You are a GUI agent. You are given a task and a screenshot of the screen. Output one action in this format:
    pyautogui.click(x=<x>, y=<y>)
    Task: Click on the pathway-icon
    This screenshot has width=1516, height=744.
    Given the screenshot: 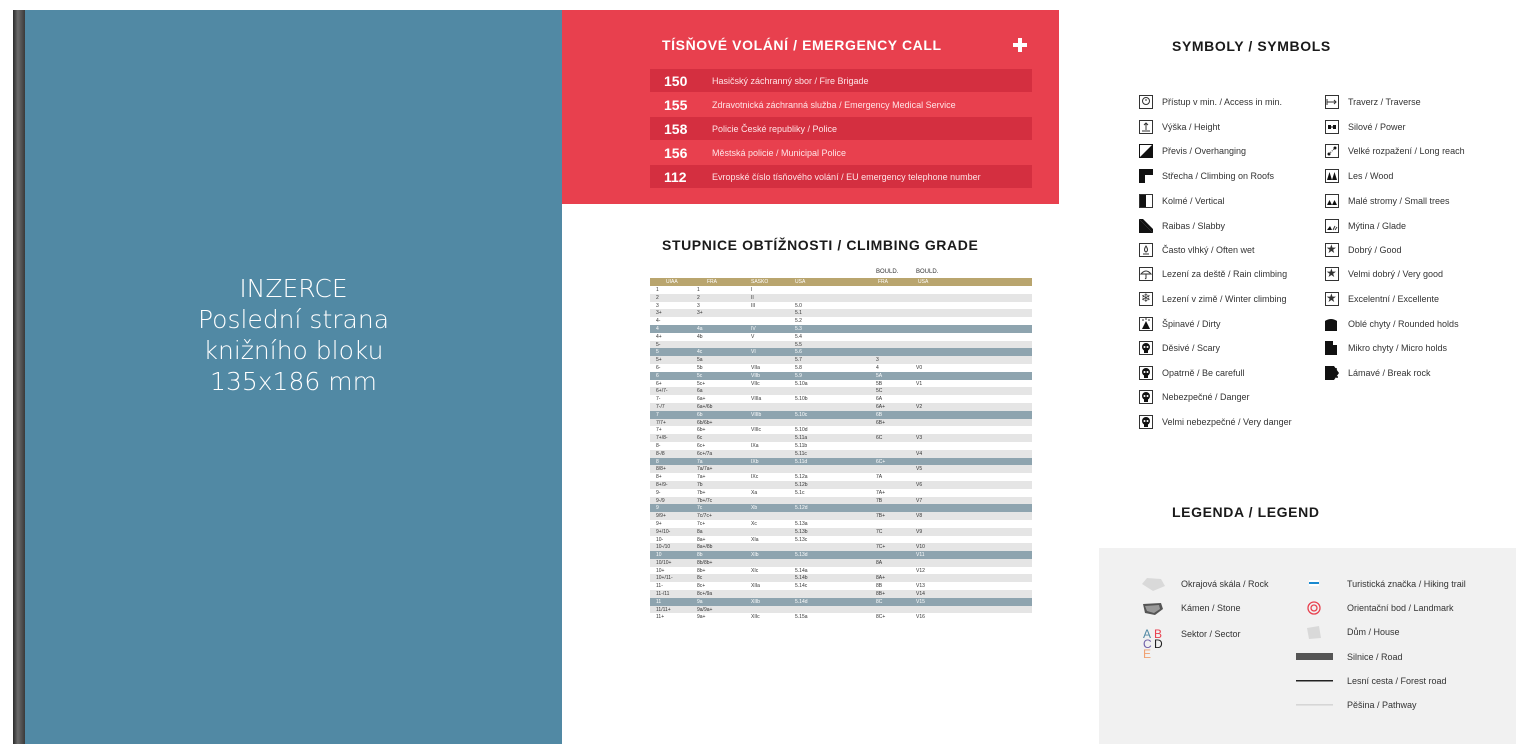 What is the action you would take?
    pyautogui.click(x=1314, y=705)
    